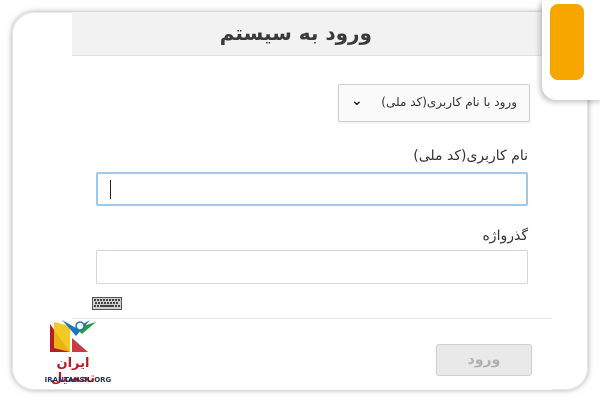 Image resolution: width=600 pixels, height=400 pixels. Describe the element at coordinates (73, 336) in the screenshot. I see `logo-emblem` at that location.